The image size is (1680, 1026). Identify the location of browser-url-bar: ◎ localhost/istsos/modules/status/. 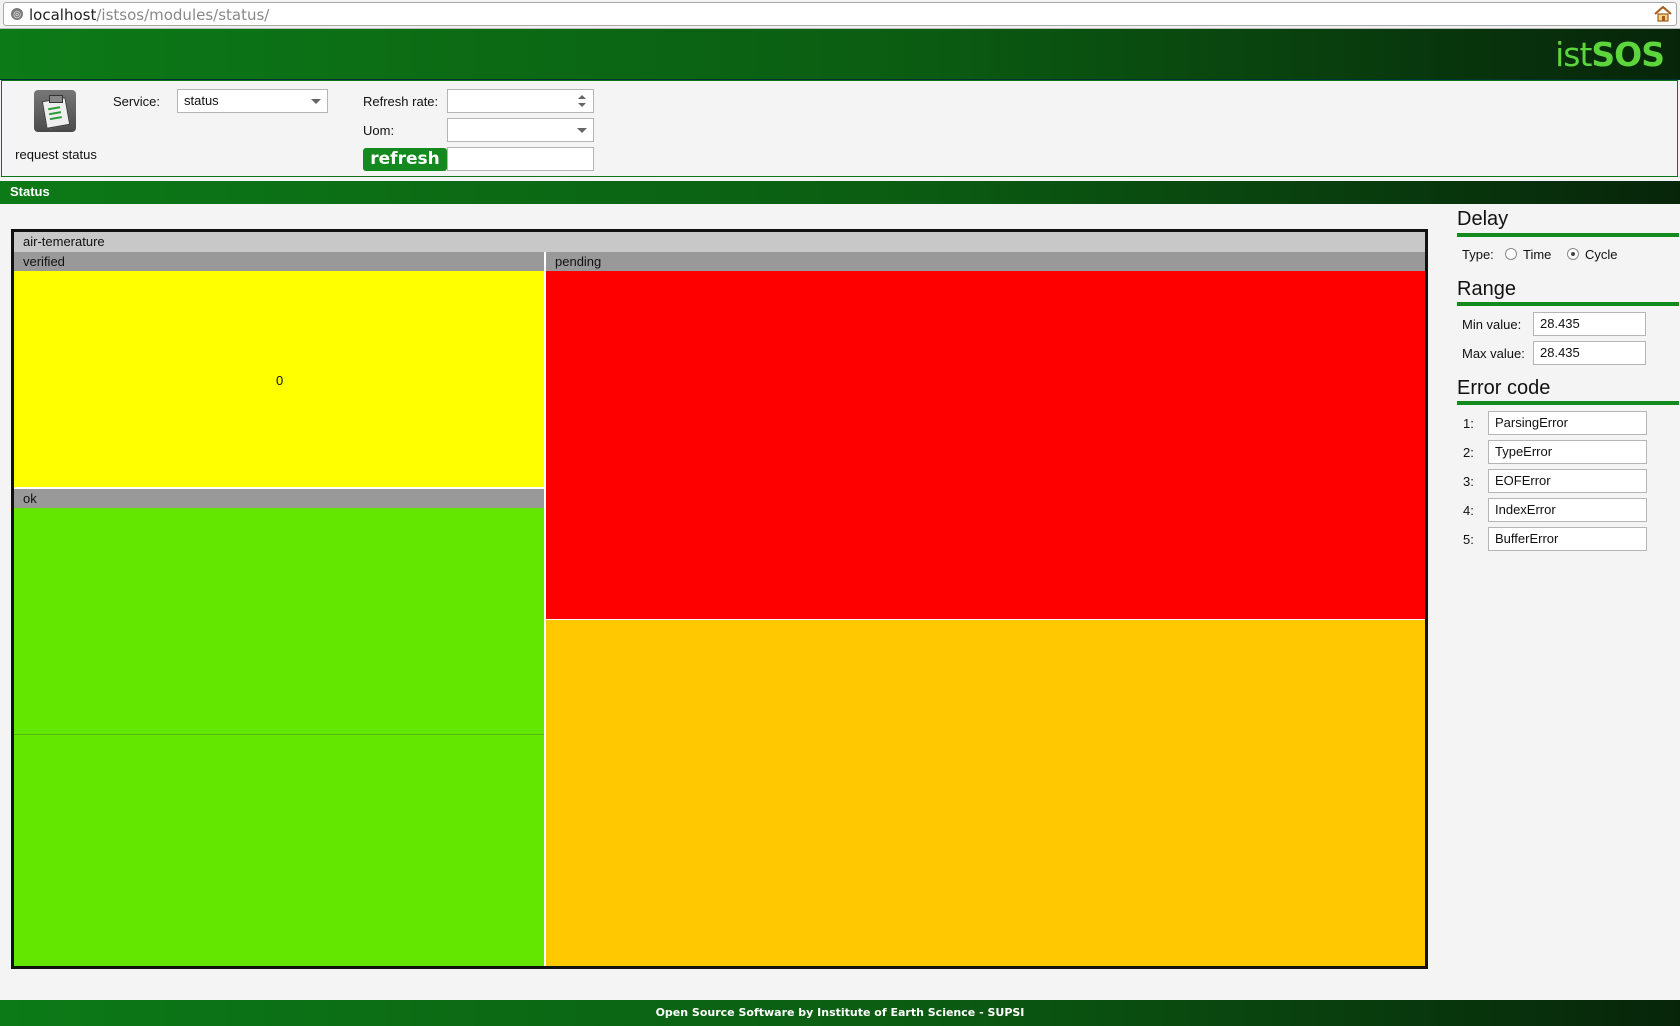
(840, 14).